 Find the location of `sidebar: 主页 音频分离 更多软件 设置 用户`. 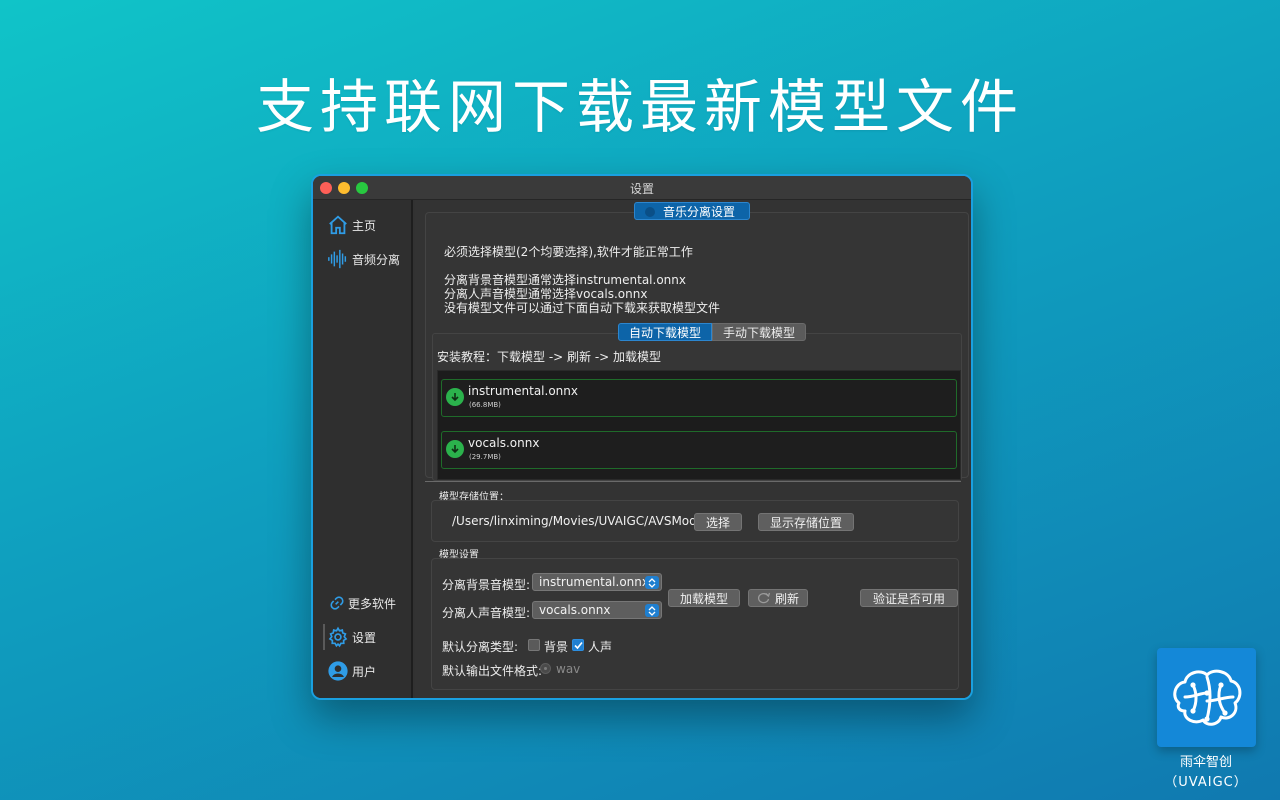

sidebar: 主页 音频分离 更多软件 设置 用户 is located at coordinates (363, 449).